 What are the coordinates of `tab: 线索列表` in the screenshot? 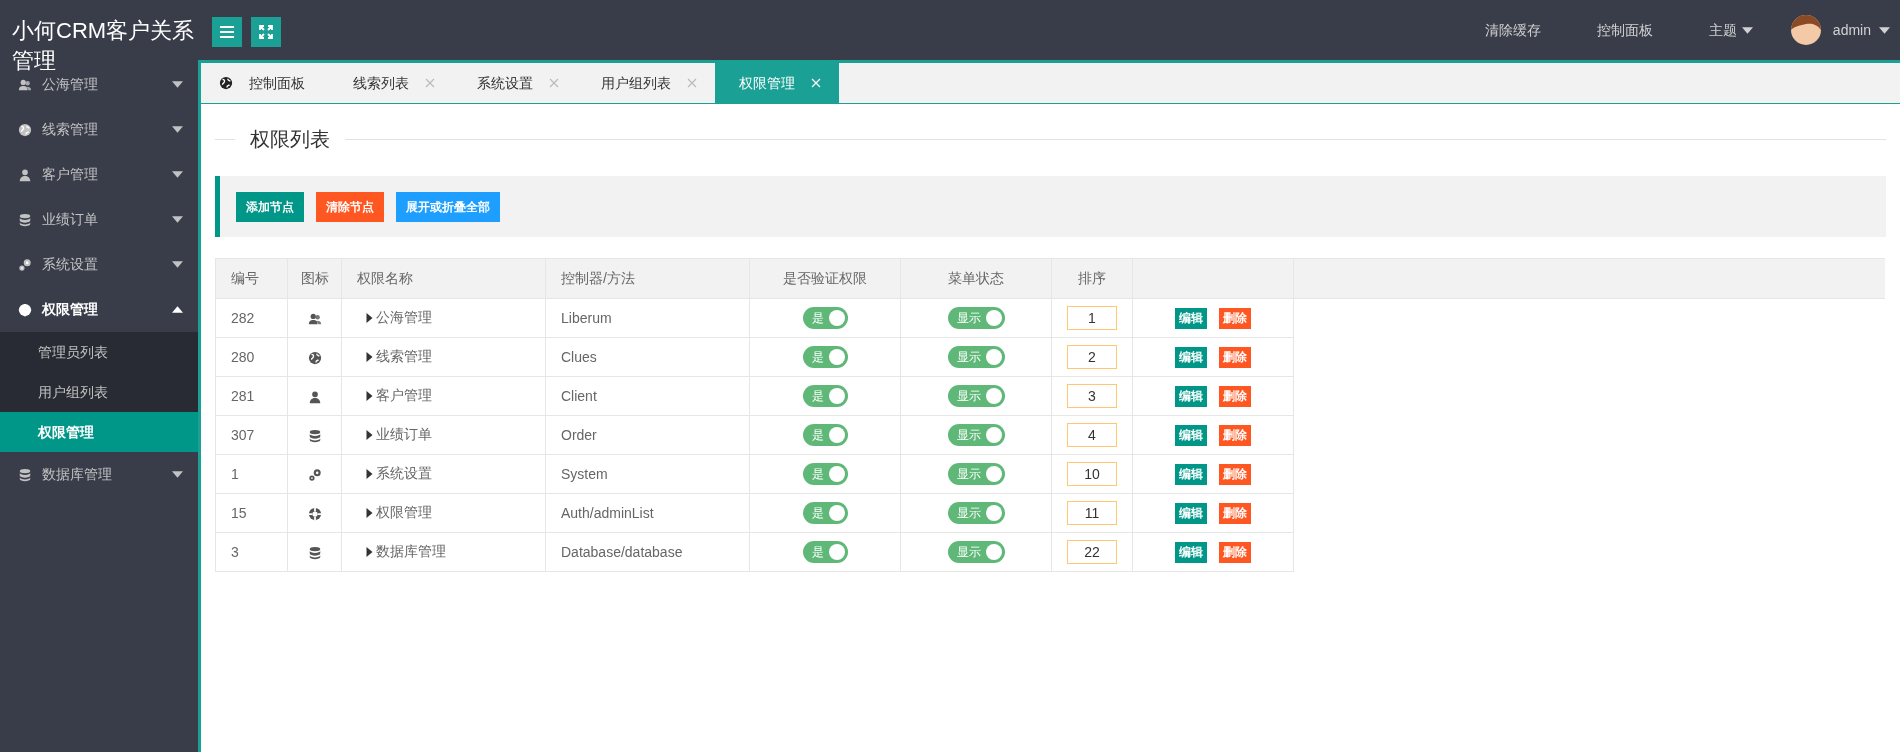 It's located at (391, 83).